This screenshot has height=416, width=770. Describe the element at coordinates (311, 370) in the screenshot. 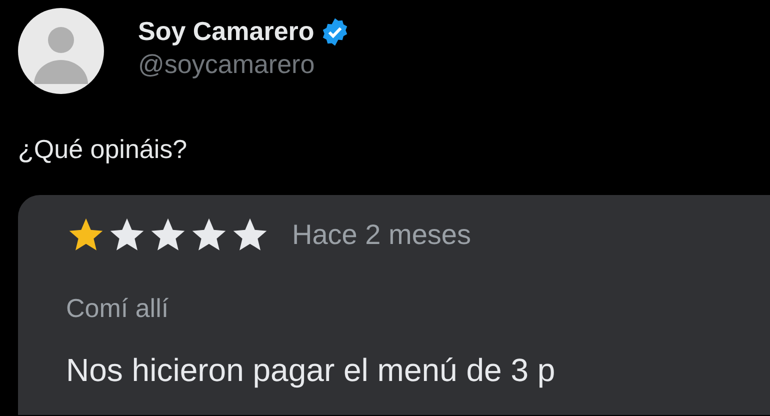

I see `review-text: Nos hicieron pagar el menú de 3 p` at that location.